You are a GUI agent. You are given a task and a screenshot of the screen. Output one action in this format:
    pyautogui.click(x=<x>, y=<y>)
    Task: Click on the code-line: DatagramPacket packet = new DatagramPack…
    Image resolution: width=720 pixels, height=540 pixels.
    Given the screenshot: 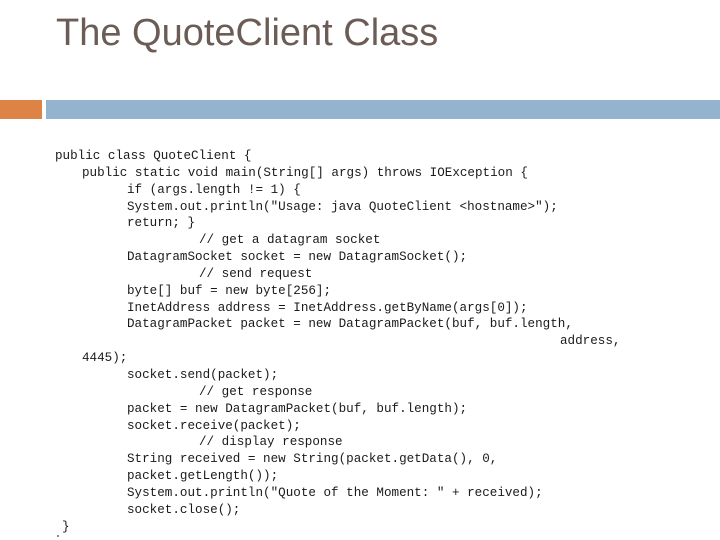 What is the action you would take?
    pyautogui.click(x=360, y=324)
    